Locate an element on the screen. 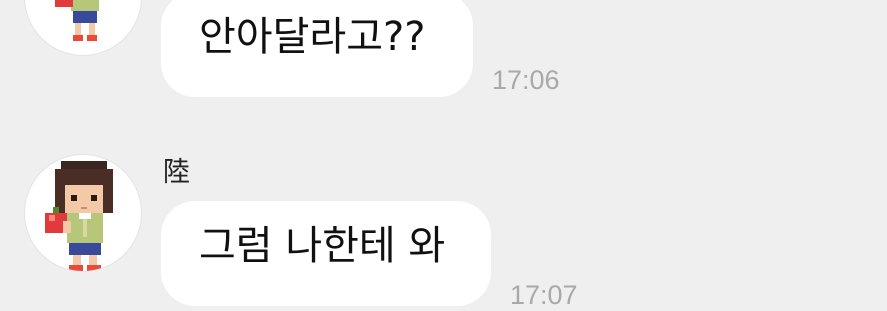  message-bubble: 안아달라고?? is located at coordinates (317, 48).